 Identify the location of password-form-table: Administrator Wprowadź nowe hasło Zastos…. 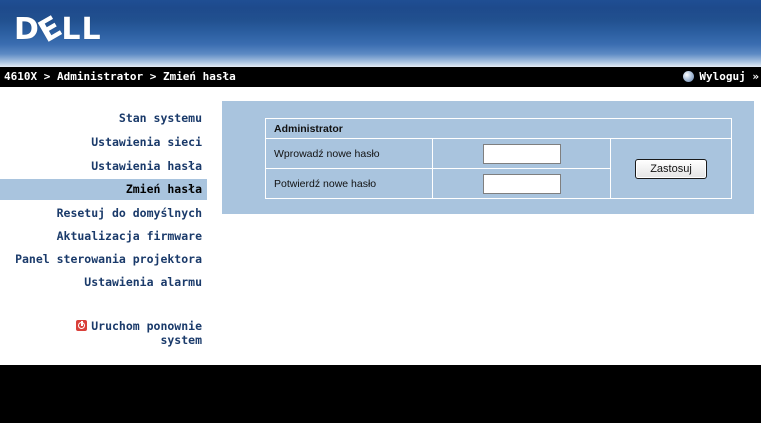
(498, 158).